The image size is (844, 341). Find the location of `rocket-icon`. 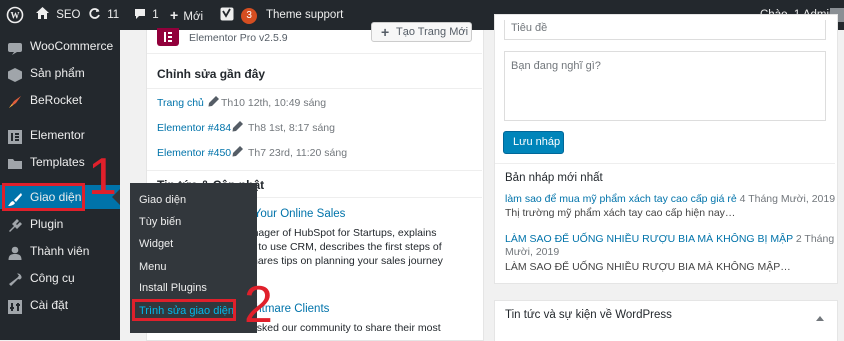

rocket-icon is located at coordinates (15, 100).